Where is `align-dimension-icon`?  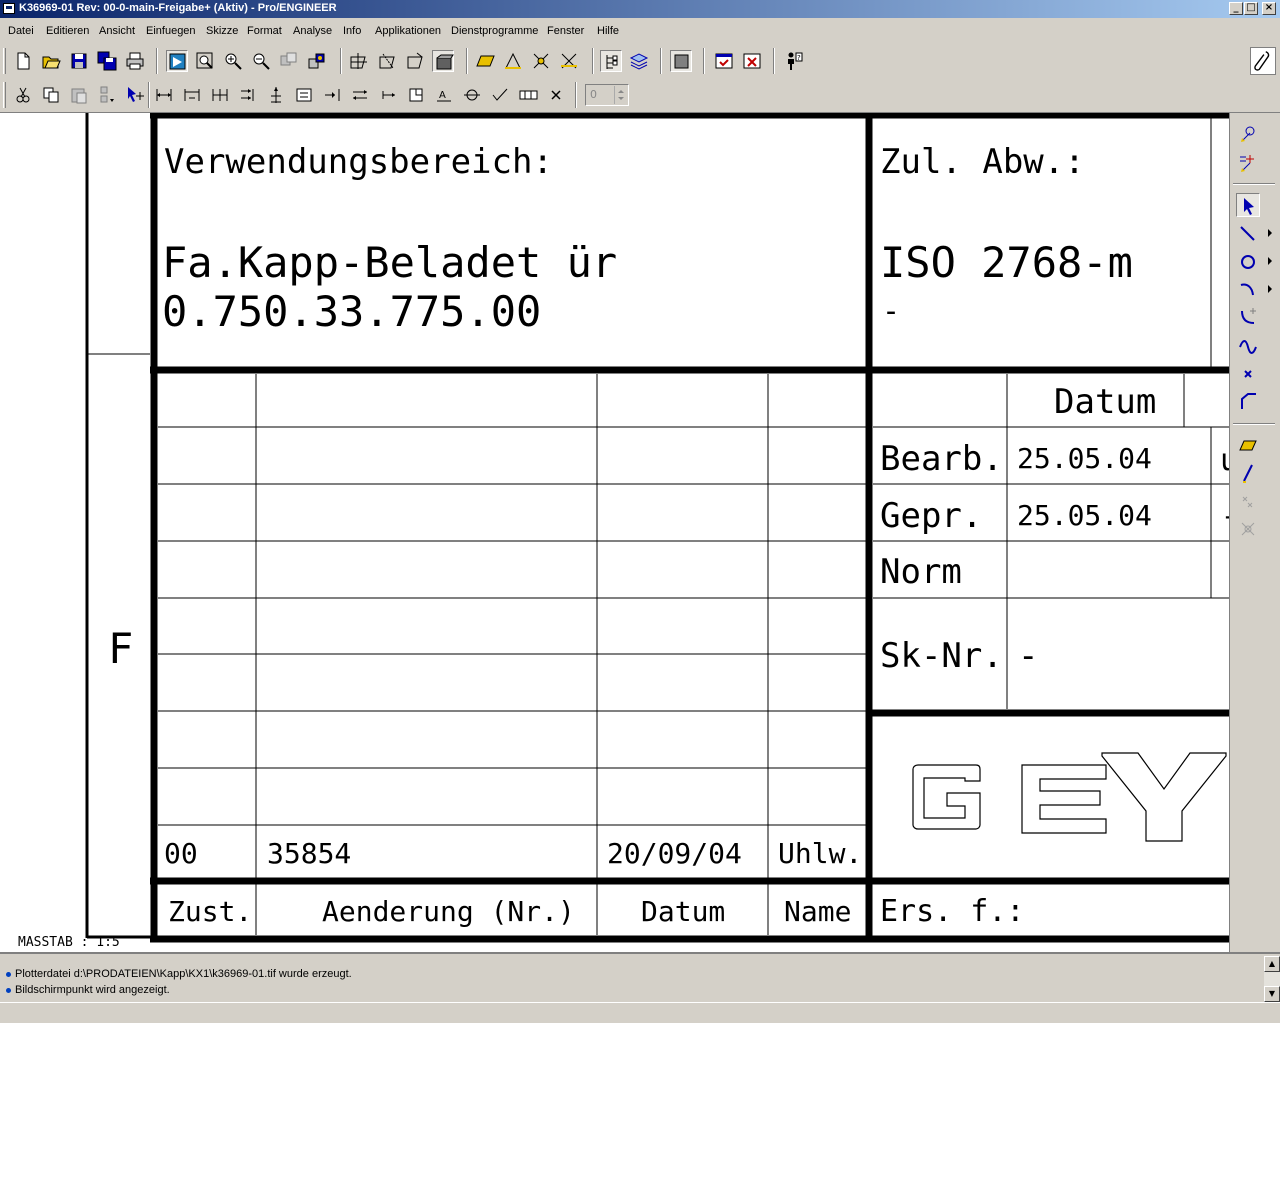 align-dimension-icon is located at coordinates (248, 95).